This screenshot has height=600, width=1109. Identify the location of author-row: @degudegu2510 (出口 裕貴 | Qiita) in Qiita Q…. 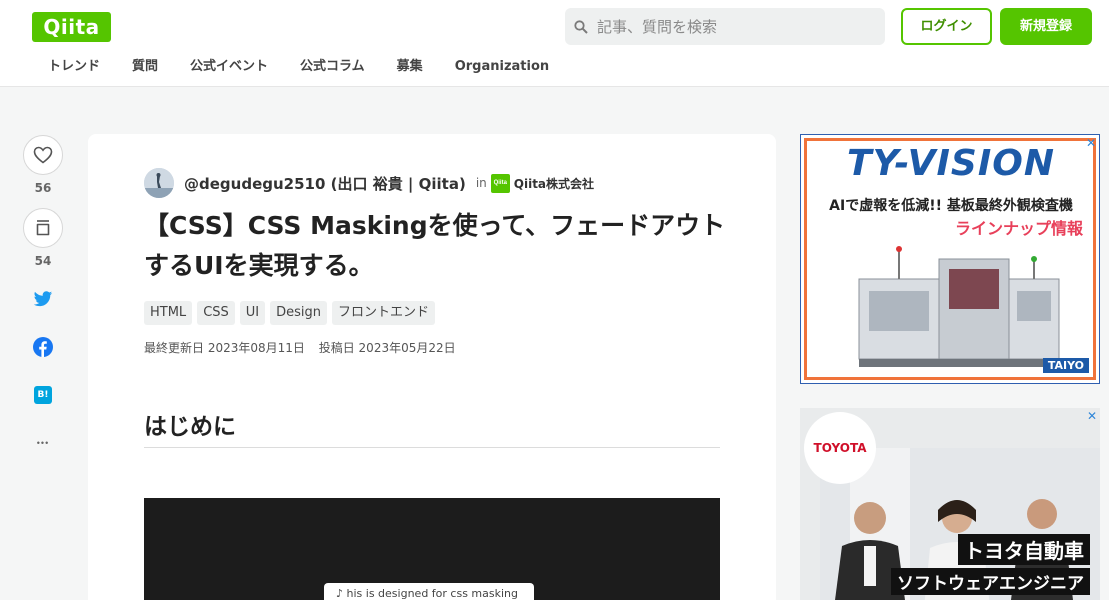
(369, 183).